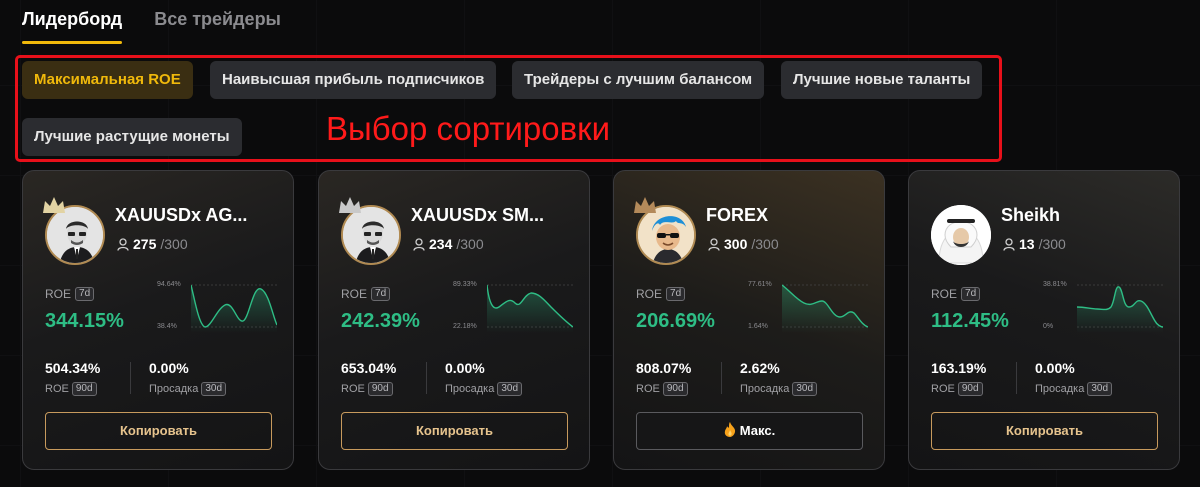  What do you see at coordinates (737, 215) in the screenshot?
I see `trader-name: FOREX` at bounding box center [737, 215].